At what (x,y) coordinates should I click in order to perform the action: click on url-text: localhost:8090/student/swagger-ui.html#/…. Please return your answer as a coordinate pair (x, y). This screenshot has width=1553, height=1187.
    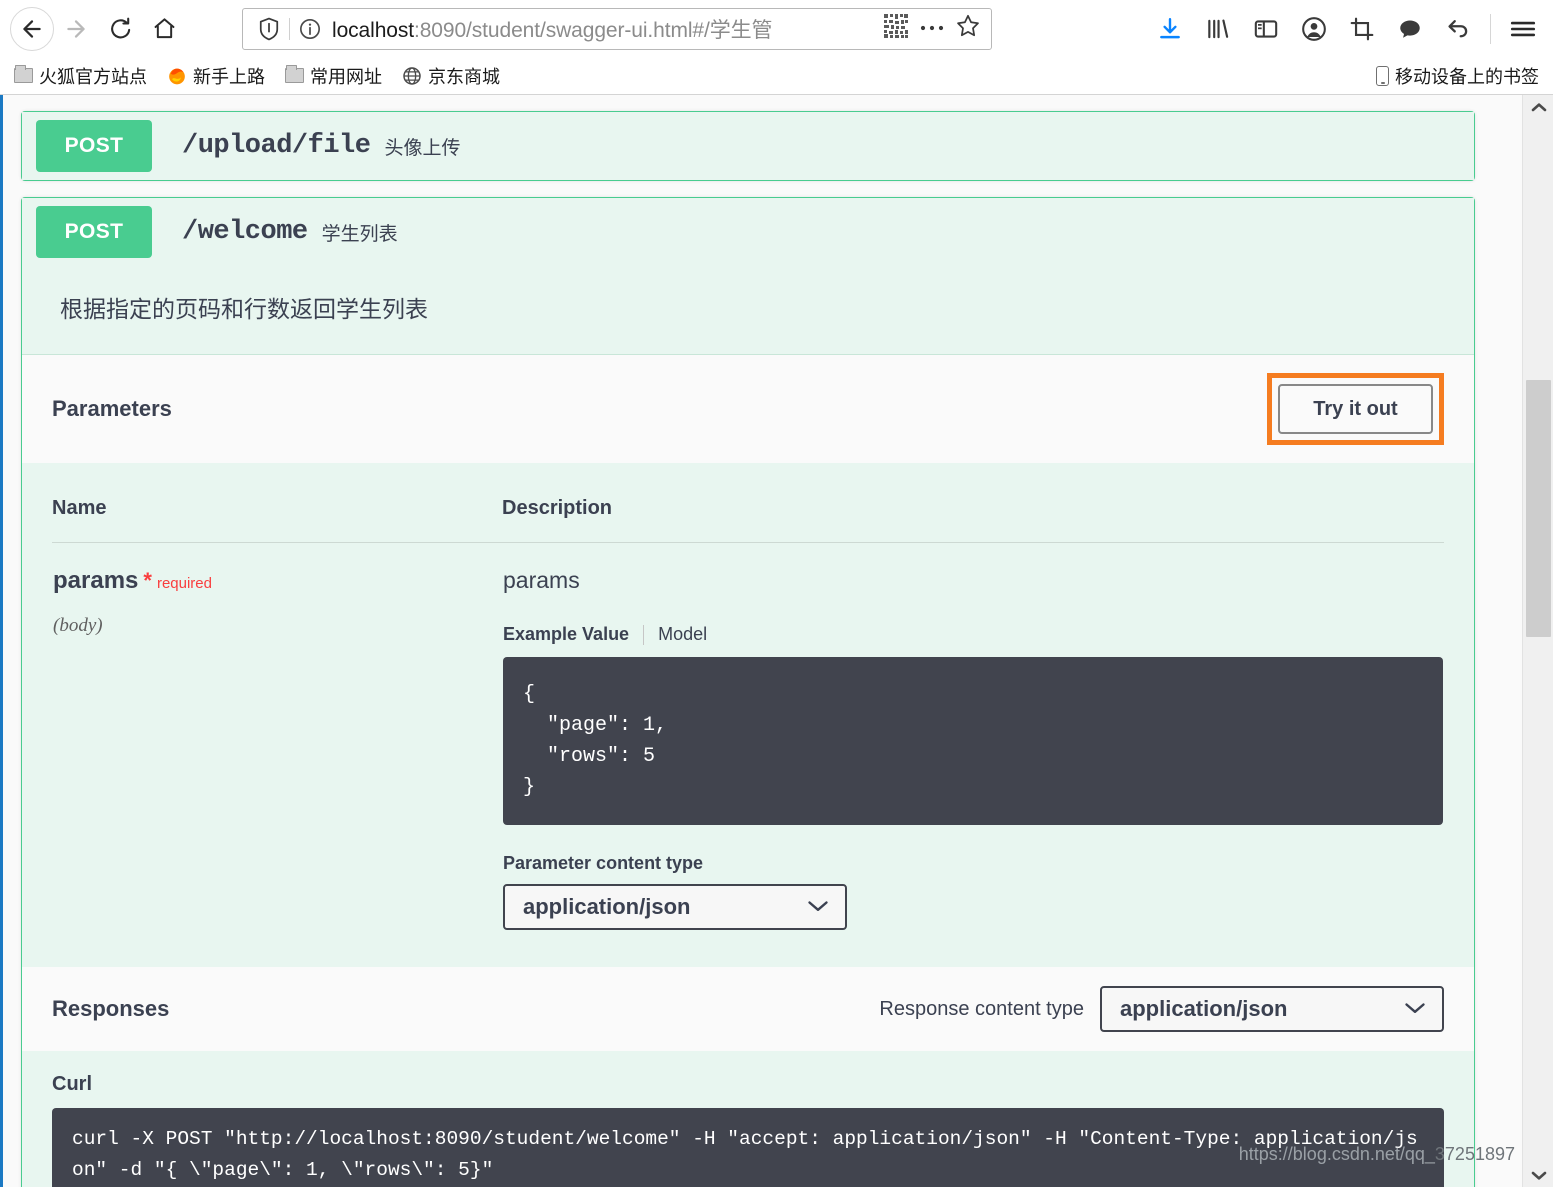
    Looking at the image, I should click on (604, 29).